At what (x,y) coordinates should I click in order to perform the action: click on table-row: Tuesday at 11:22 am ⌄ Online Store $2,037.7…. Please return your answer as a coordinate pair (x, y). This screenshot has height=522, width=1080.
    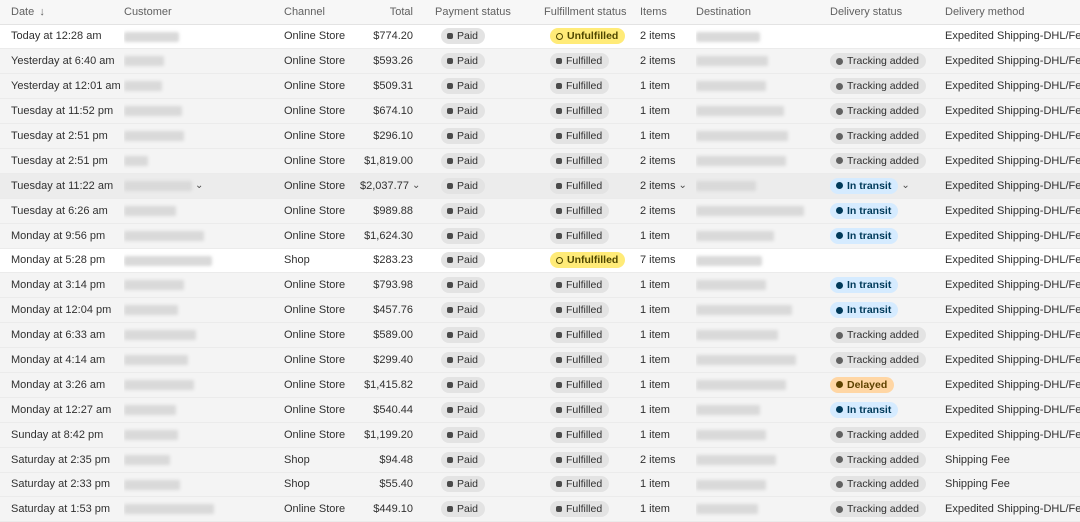
    Looking at the image, I should click on (540, 186).